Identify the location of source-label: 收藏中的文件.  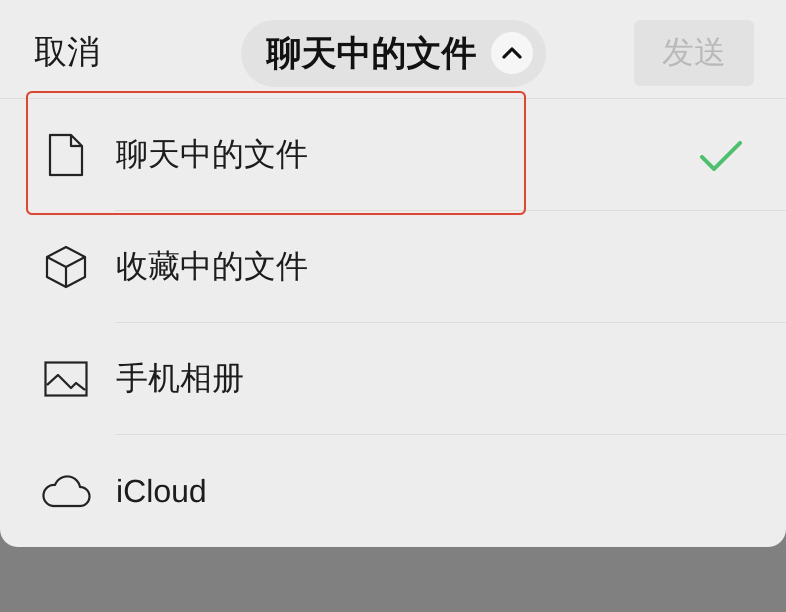
(212, 266).